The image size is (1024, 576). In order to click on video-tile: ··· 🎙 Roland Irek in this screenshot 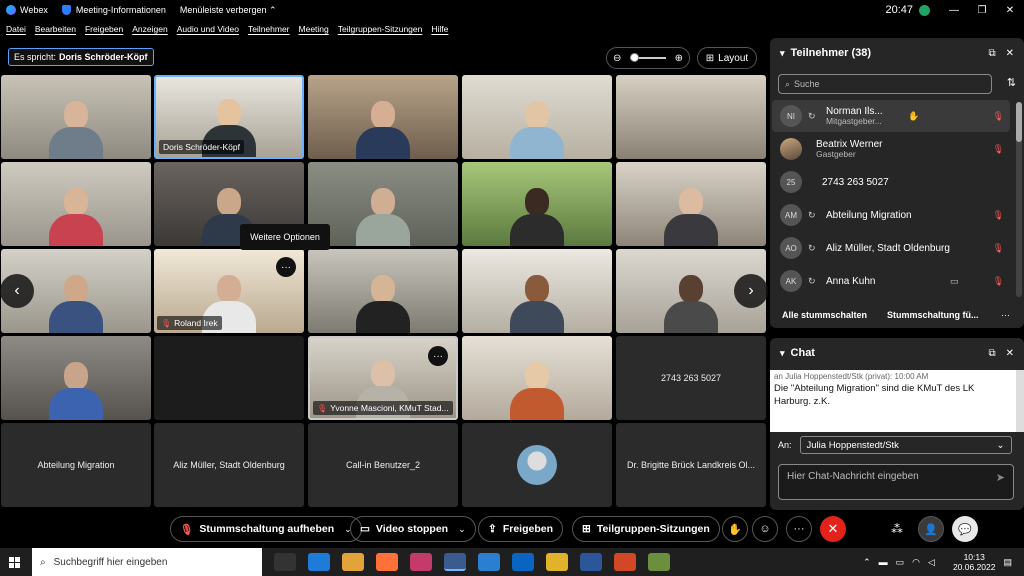, I will do `click(229, 291)`.